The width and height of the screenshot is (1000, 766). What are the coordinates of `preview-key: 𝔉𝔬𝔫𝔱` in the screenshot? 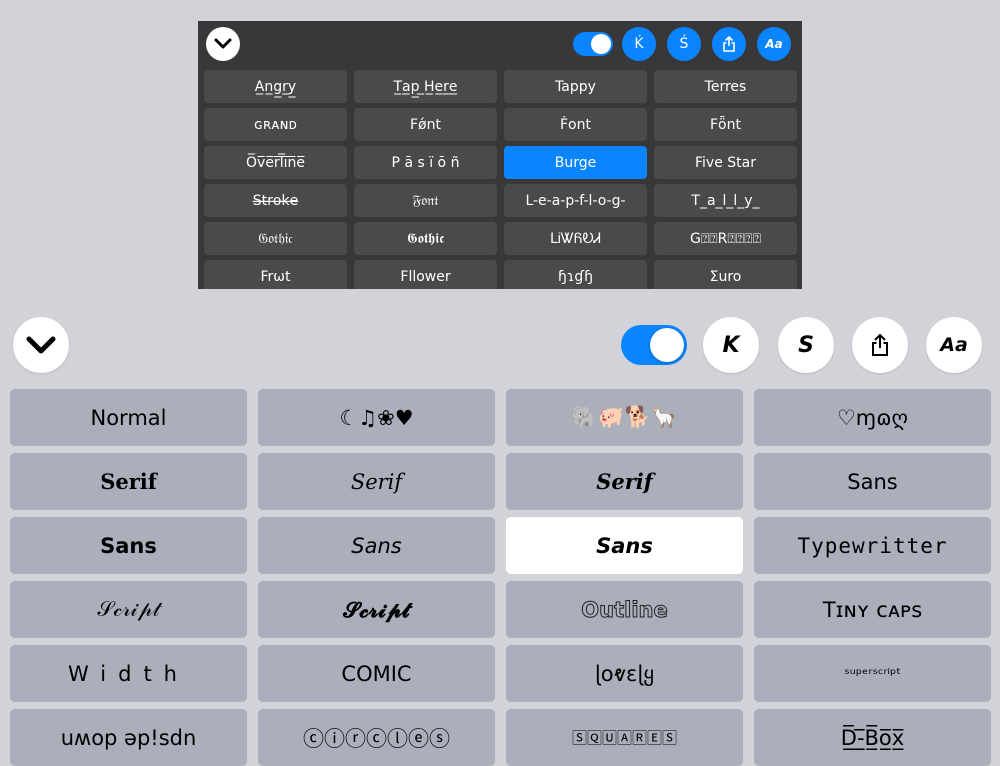 It's located at (425, 200).